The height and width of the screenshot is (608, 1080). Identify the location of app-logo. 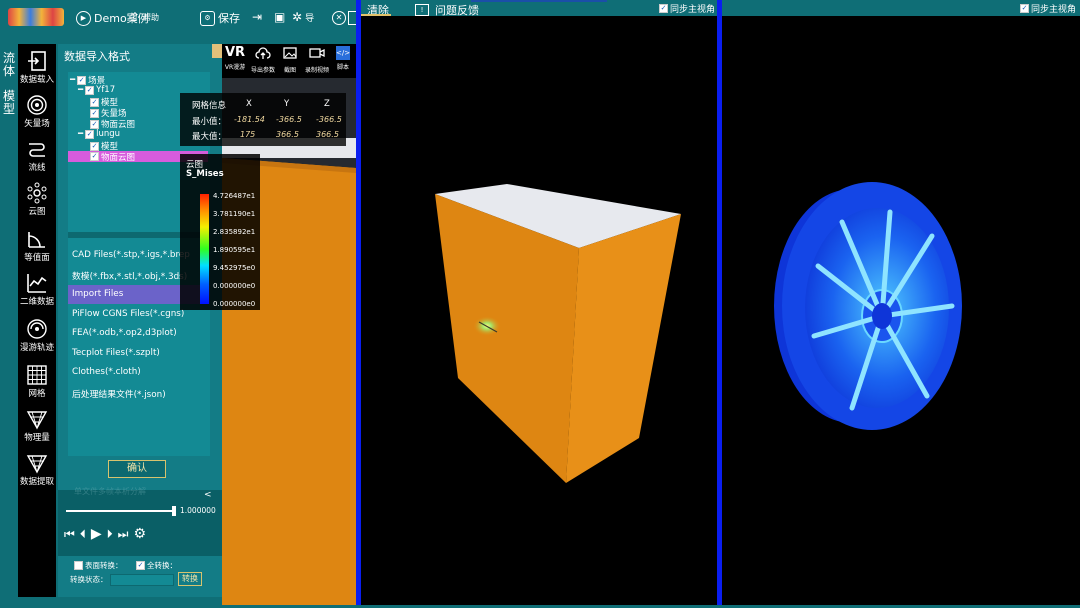
(36, 17).